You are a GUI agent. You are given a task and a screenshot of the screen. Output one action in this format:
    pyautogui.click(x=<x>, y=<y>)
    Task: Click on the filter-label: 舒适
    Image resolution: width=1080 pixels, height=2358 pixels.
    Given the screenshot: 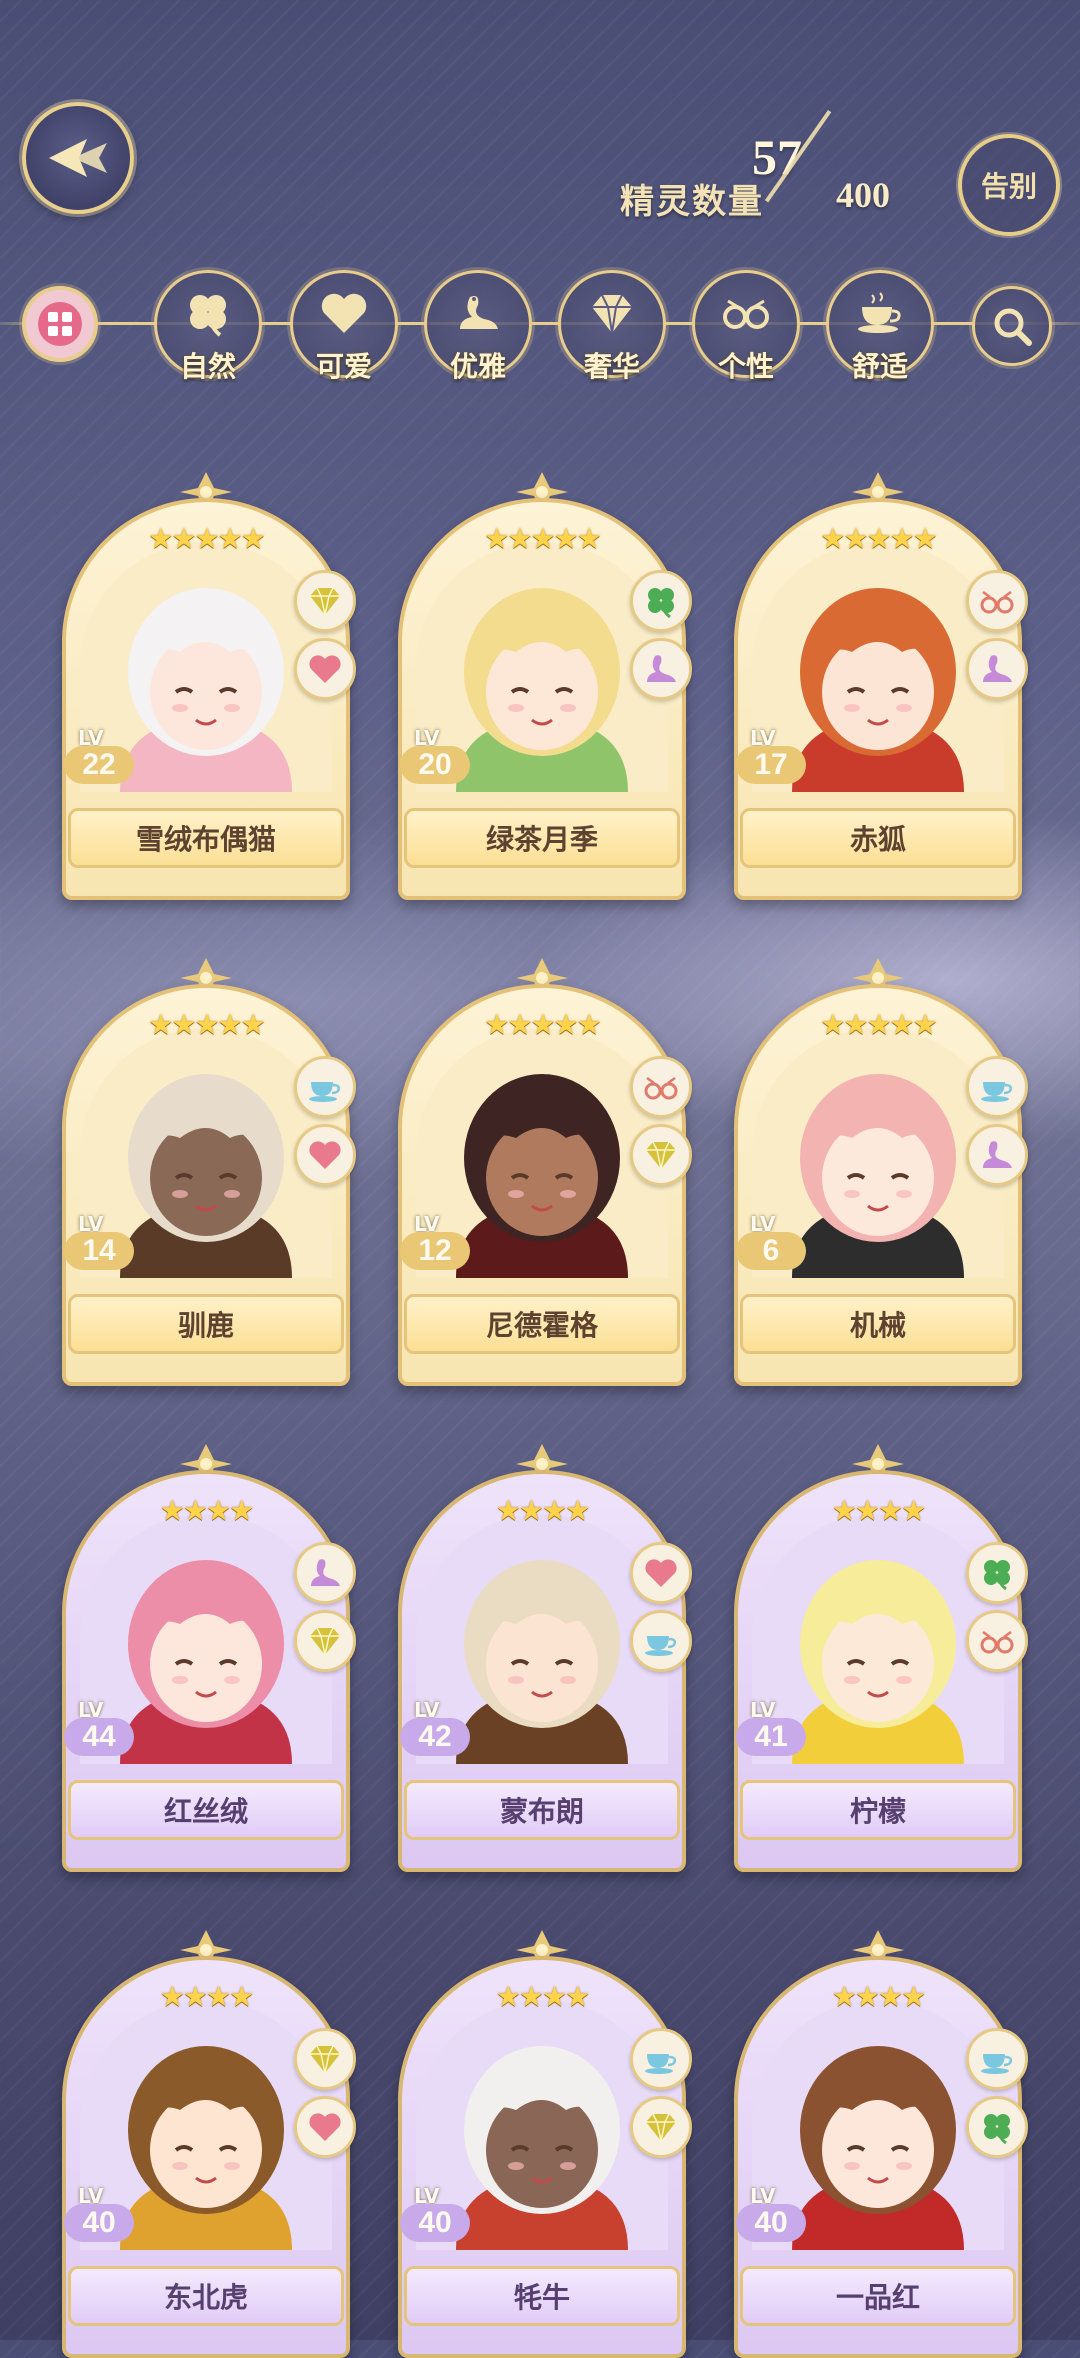 What is the action you would take?
    pyautogui.click(x=879, y=366)
    